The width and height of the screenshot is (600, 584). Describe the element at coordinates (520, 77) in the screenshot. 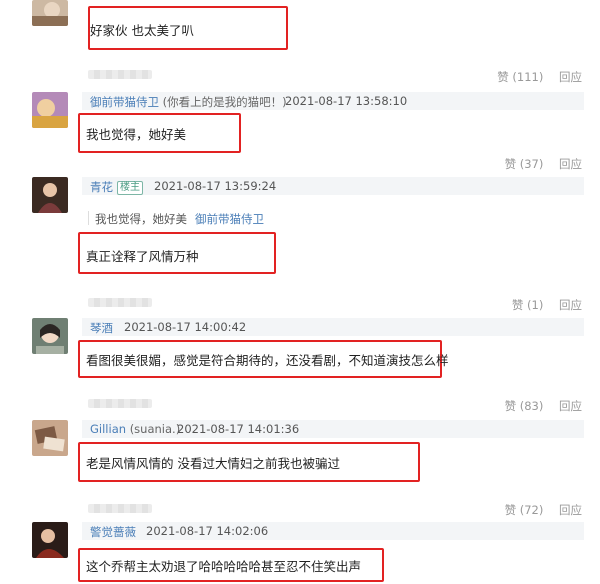

I see `like-button: 赞 (111)` at that location.